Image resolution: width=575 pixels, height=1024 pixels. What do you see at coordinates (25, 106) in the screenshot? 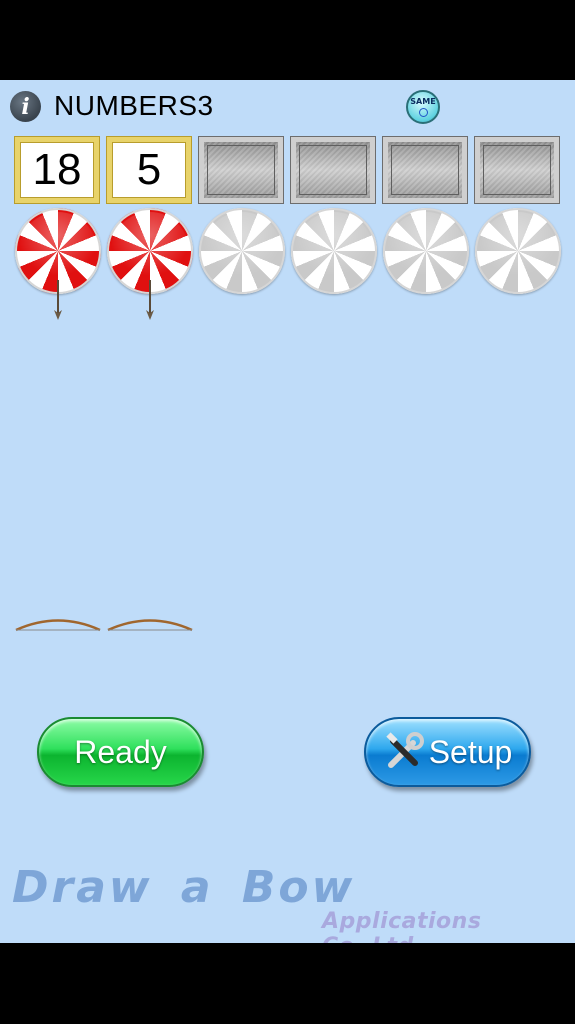
I see `info-icon: i` at bounding box center [25, 106].